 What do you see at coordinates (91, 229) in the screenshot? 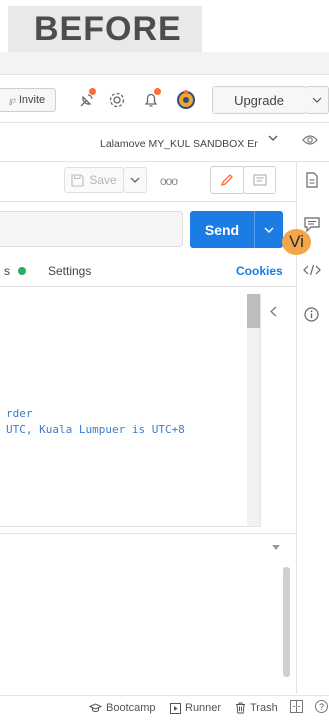
I see `request-url-input` at bounding box center [91, 229].